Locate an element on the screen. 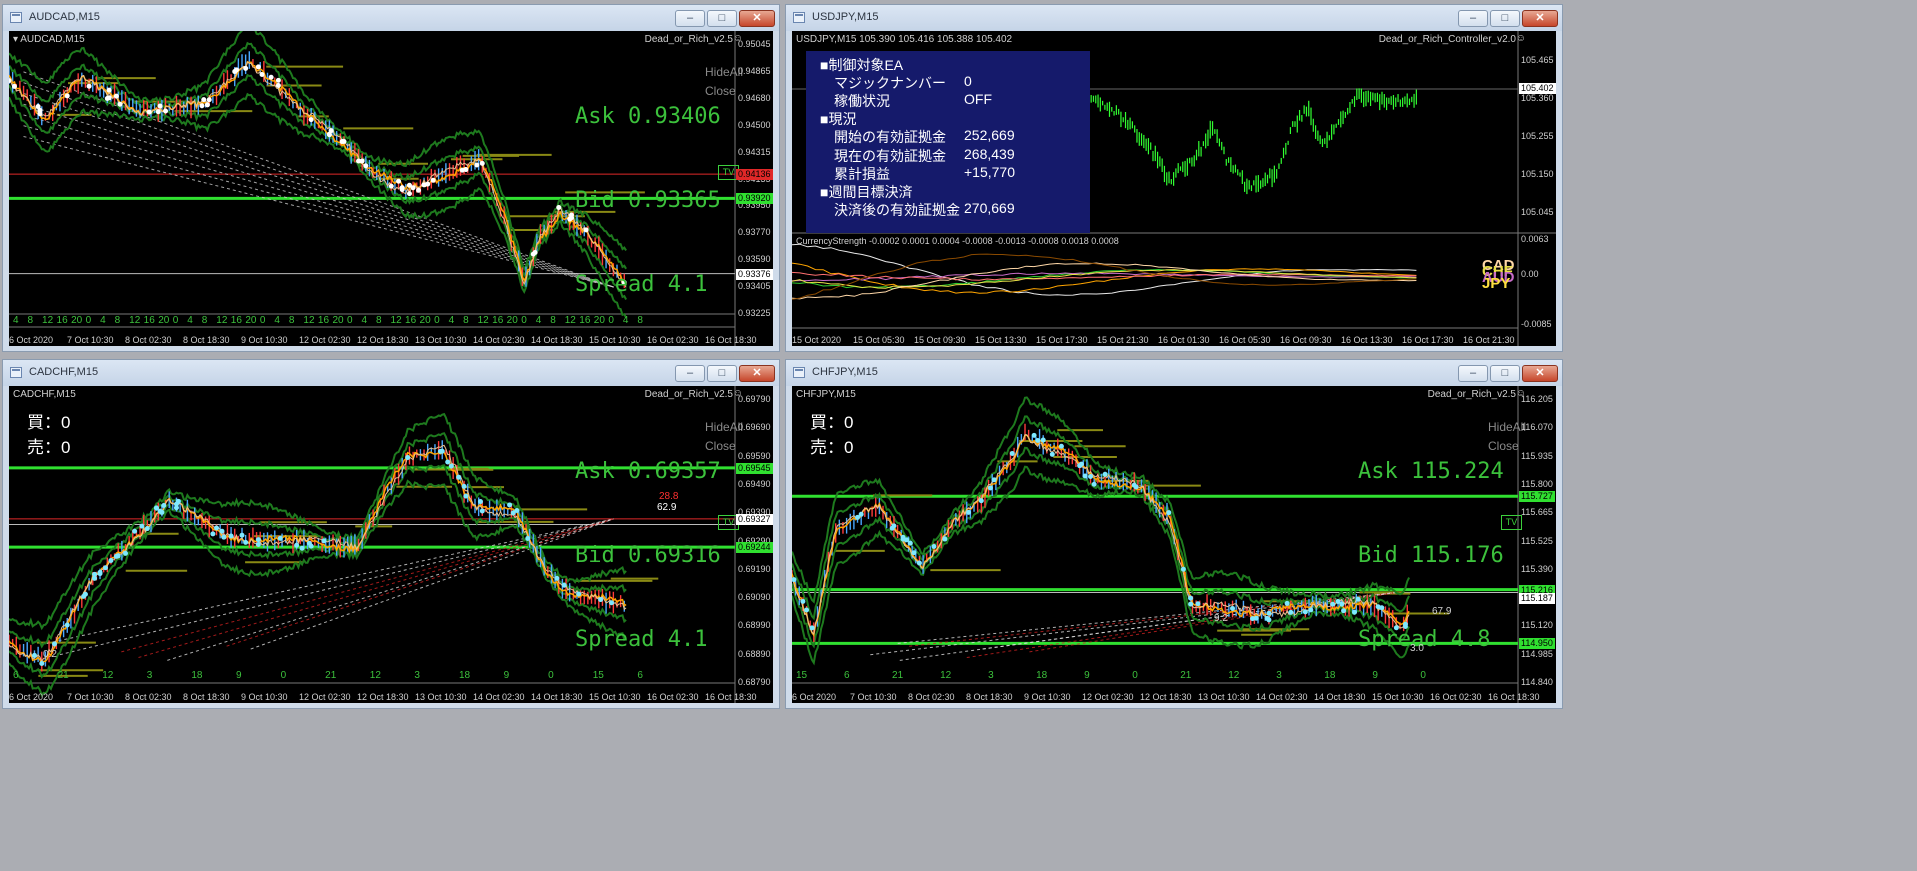  currency-strength-line is located at coordinates (1104, 269).